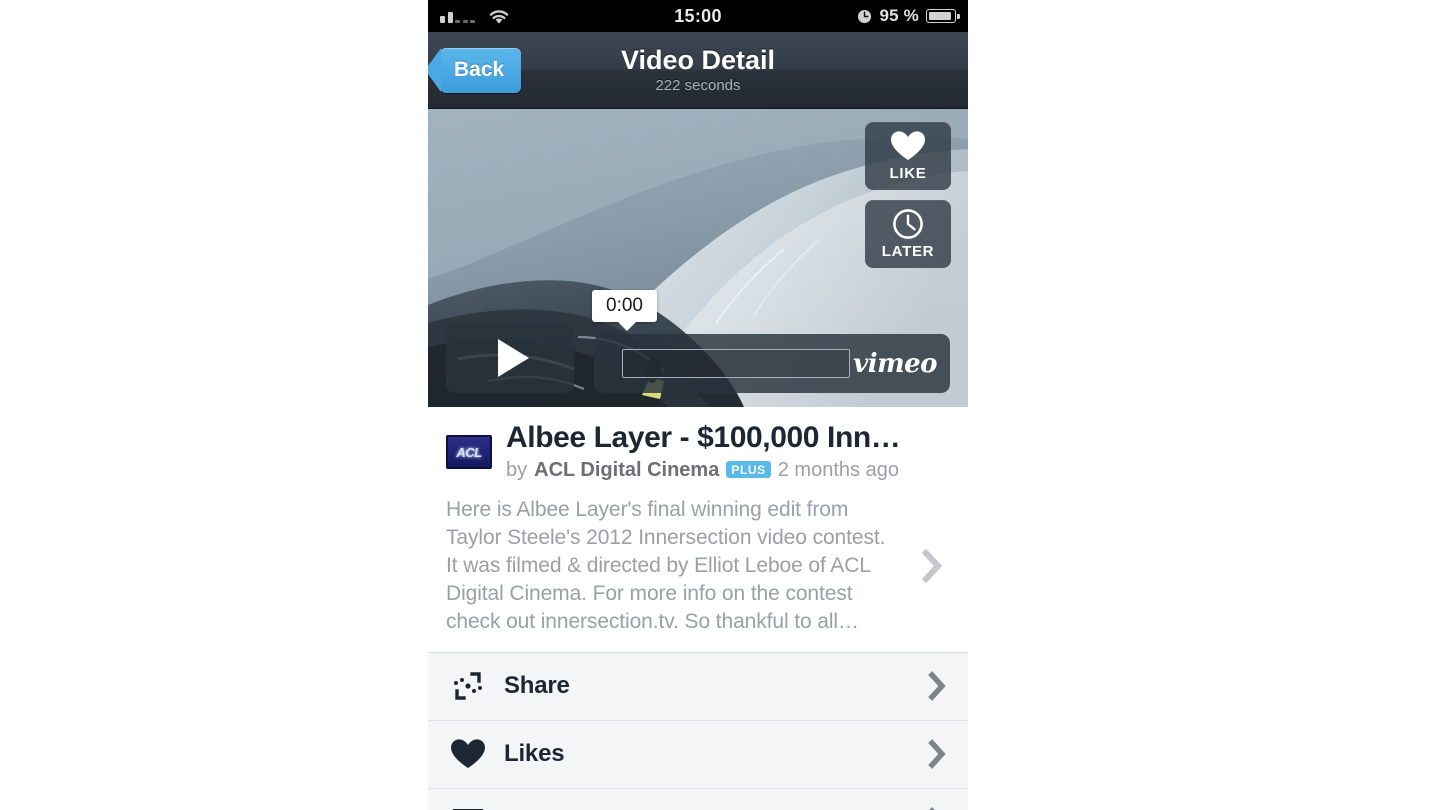  I want to click on list-item-label: Likes, so click(534, 754).